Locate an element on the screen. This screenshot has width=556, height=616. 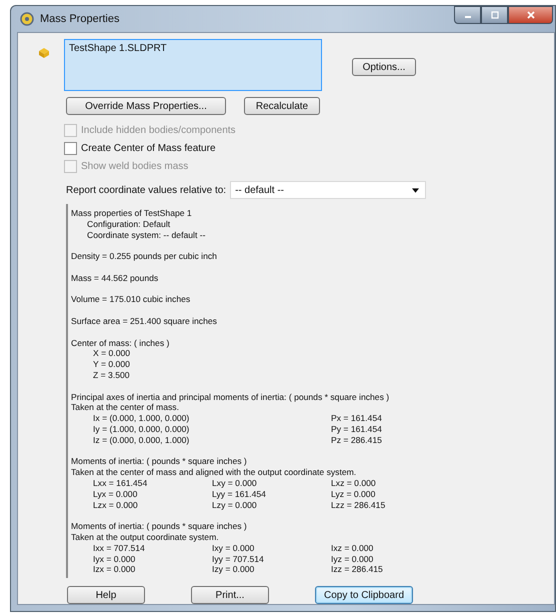
result-value: Iz = (0.000, 0.000, 1.000) is located at coordinates (141, 440).